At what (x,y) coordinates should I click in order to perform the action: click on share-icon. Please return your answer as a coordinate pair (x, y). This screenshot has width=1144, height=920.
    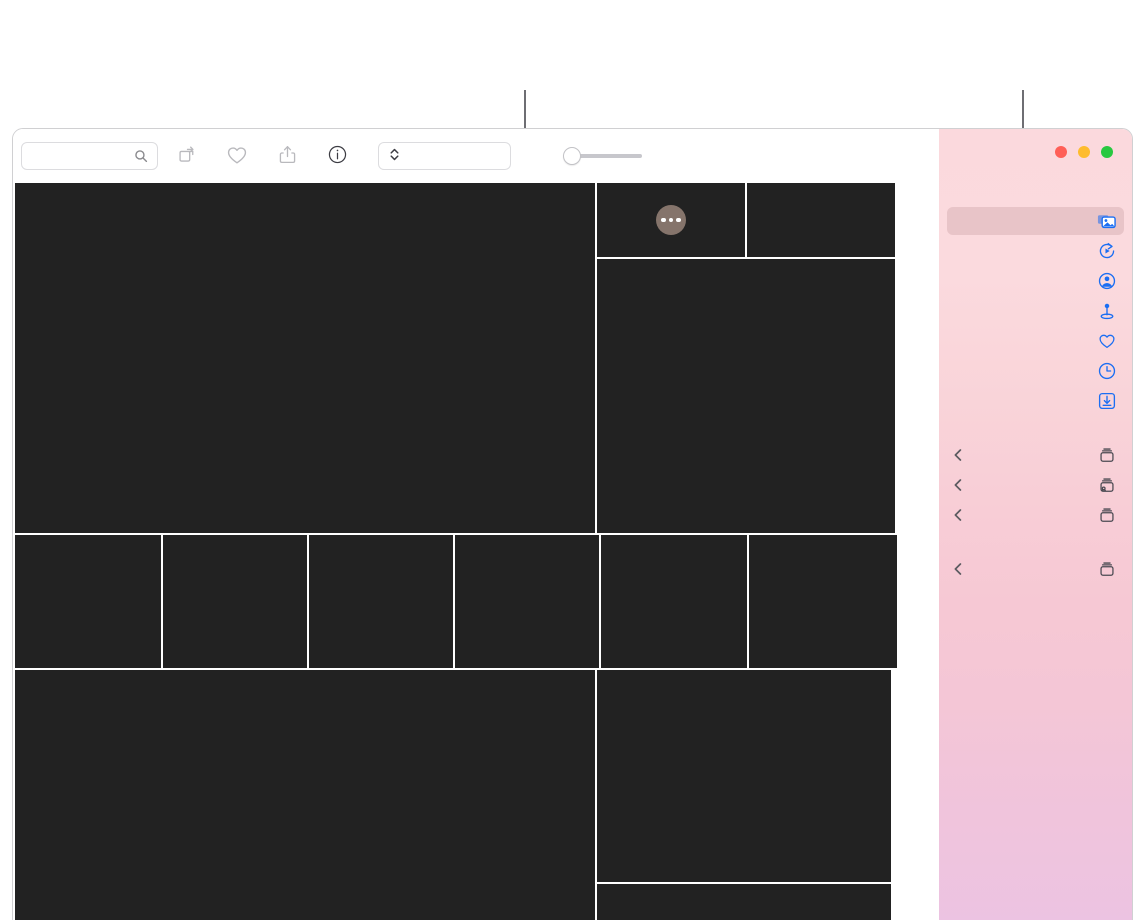
    Looking at the image, I should click on (287, 156).